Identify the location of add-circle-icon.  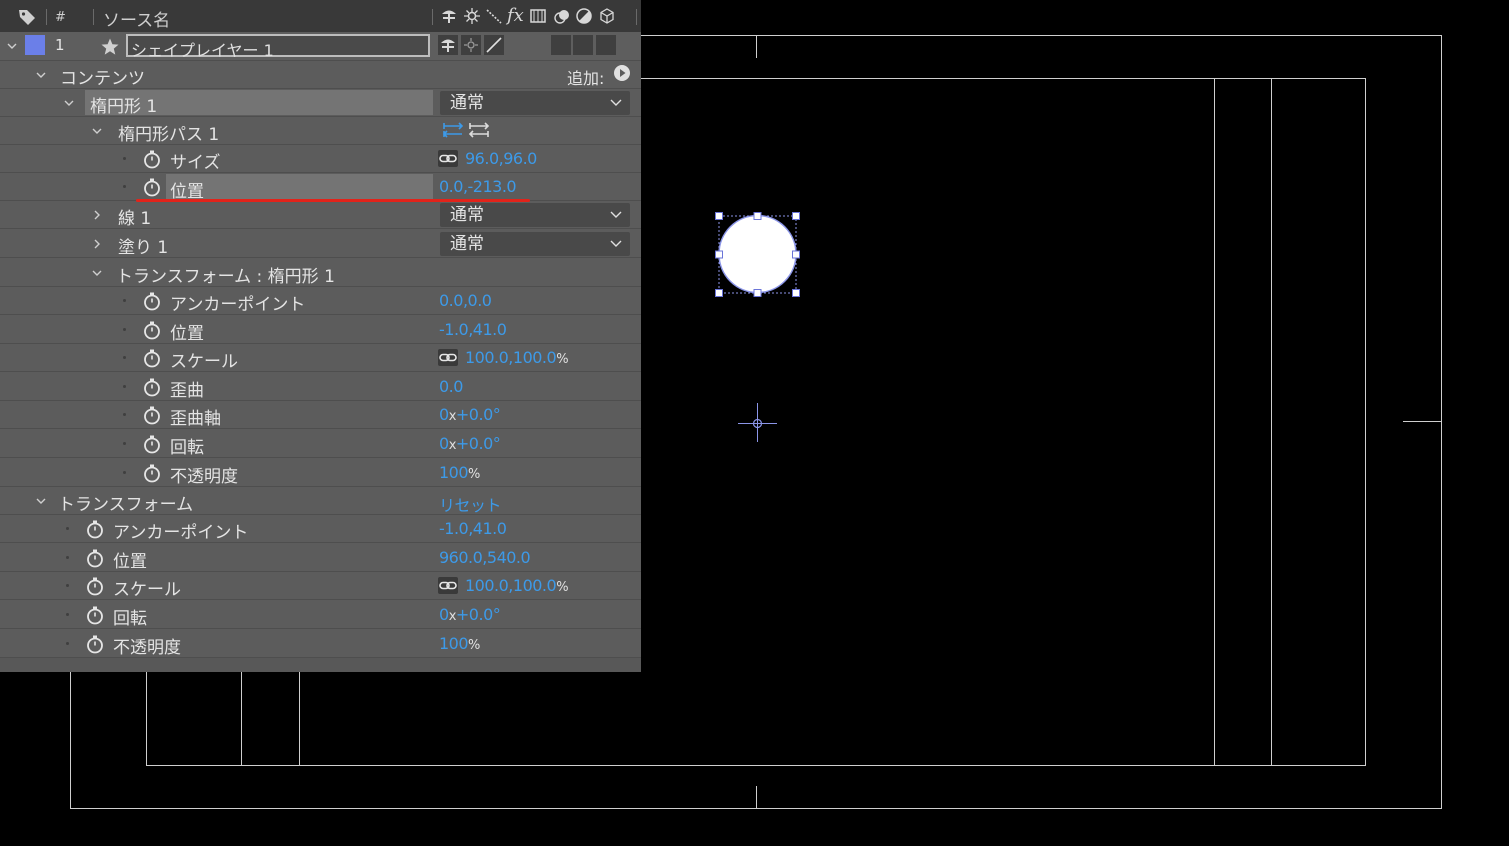
(622, 73).